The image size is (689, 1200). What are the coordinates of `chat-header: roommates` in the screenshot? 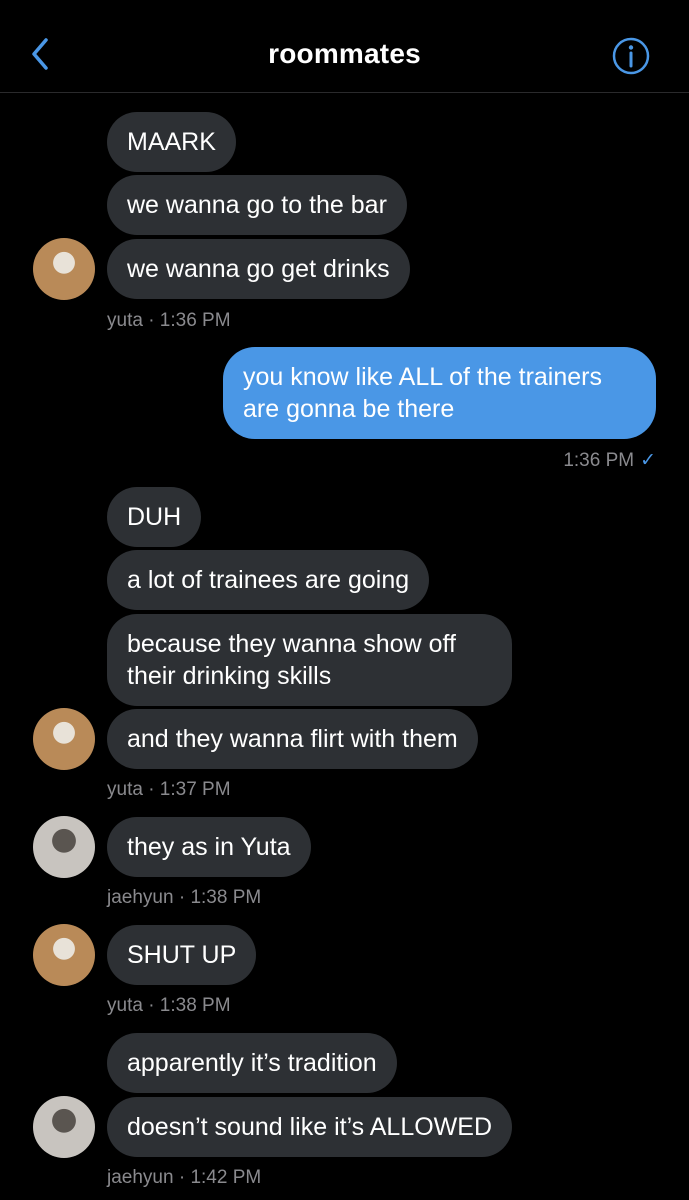 It's located at (344, 46).